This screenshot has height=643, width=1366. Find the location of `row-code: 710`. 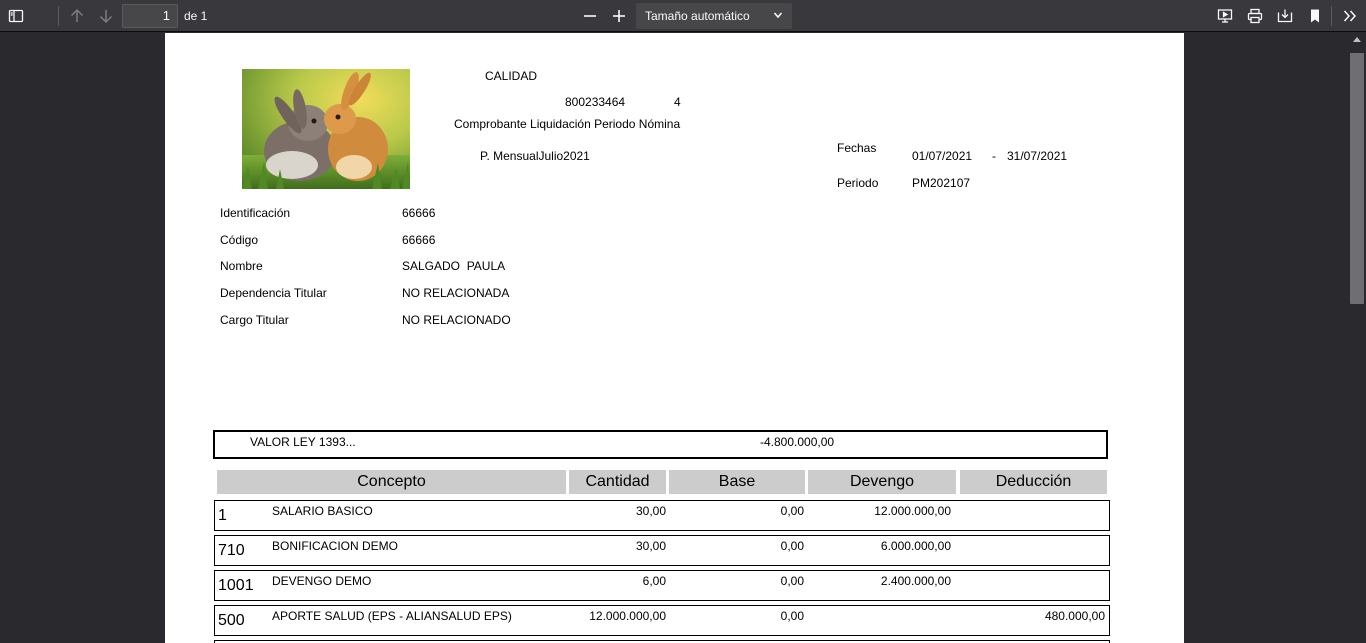

row-code: 710 is located at coordinates (231, 550).